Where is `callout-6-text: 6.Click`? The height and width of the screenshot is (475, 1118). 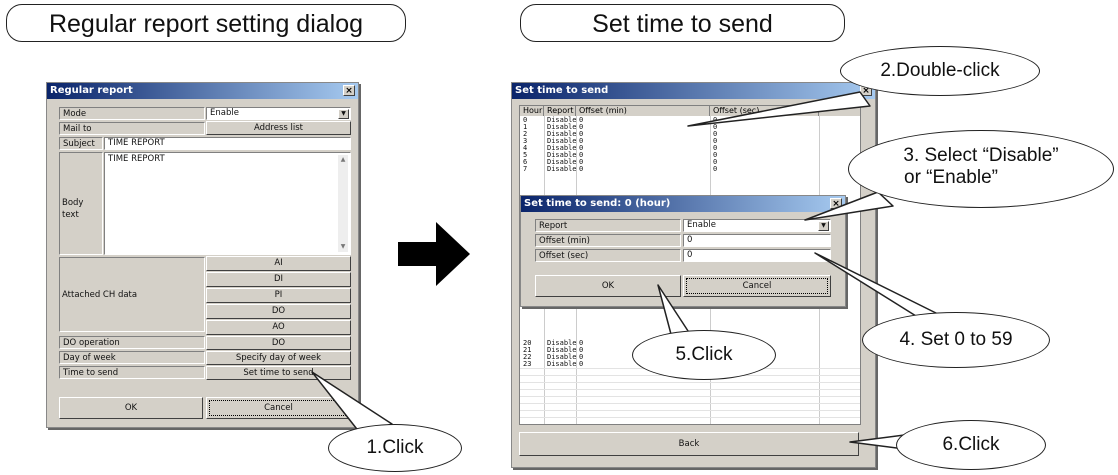
callout-6-text: 6.Click is located at coordinates (971, 444).